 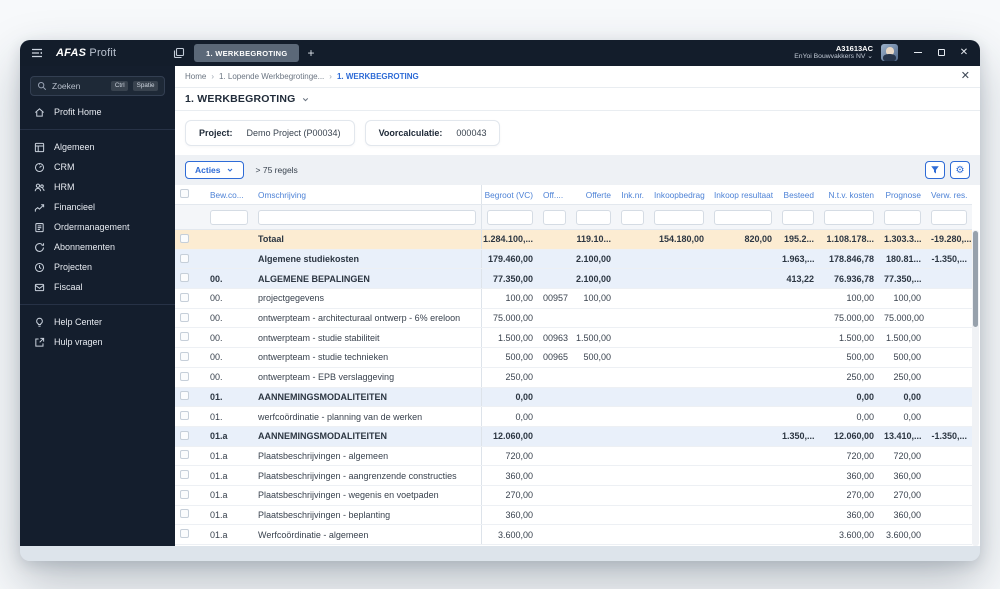 What do you see at coordinates (632, 217) in the screenshot?
I see `filter-input-inknr` at bounding box center [632, 217].